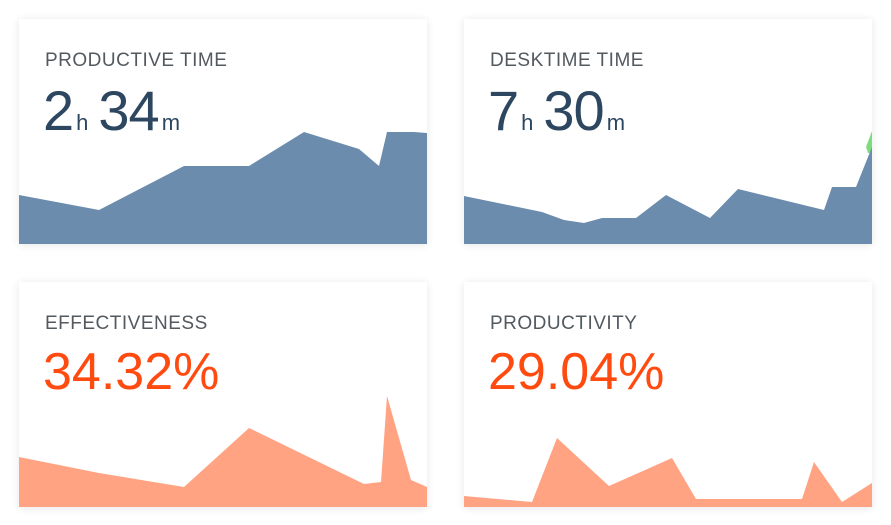  Describe the element at coordinates (126, 323) in the screenshot. I see `effectiveness-title: EFFECTIVENESS` at that location.